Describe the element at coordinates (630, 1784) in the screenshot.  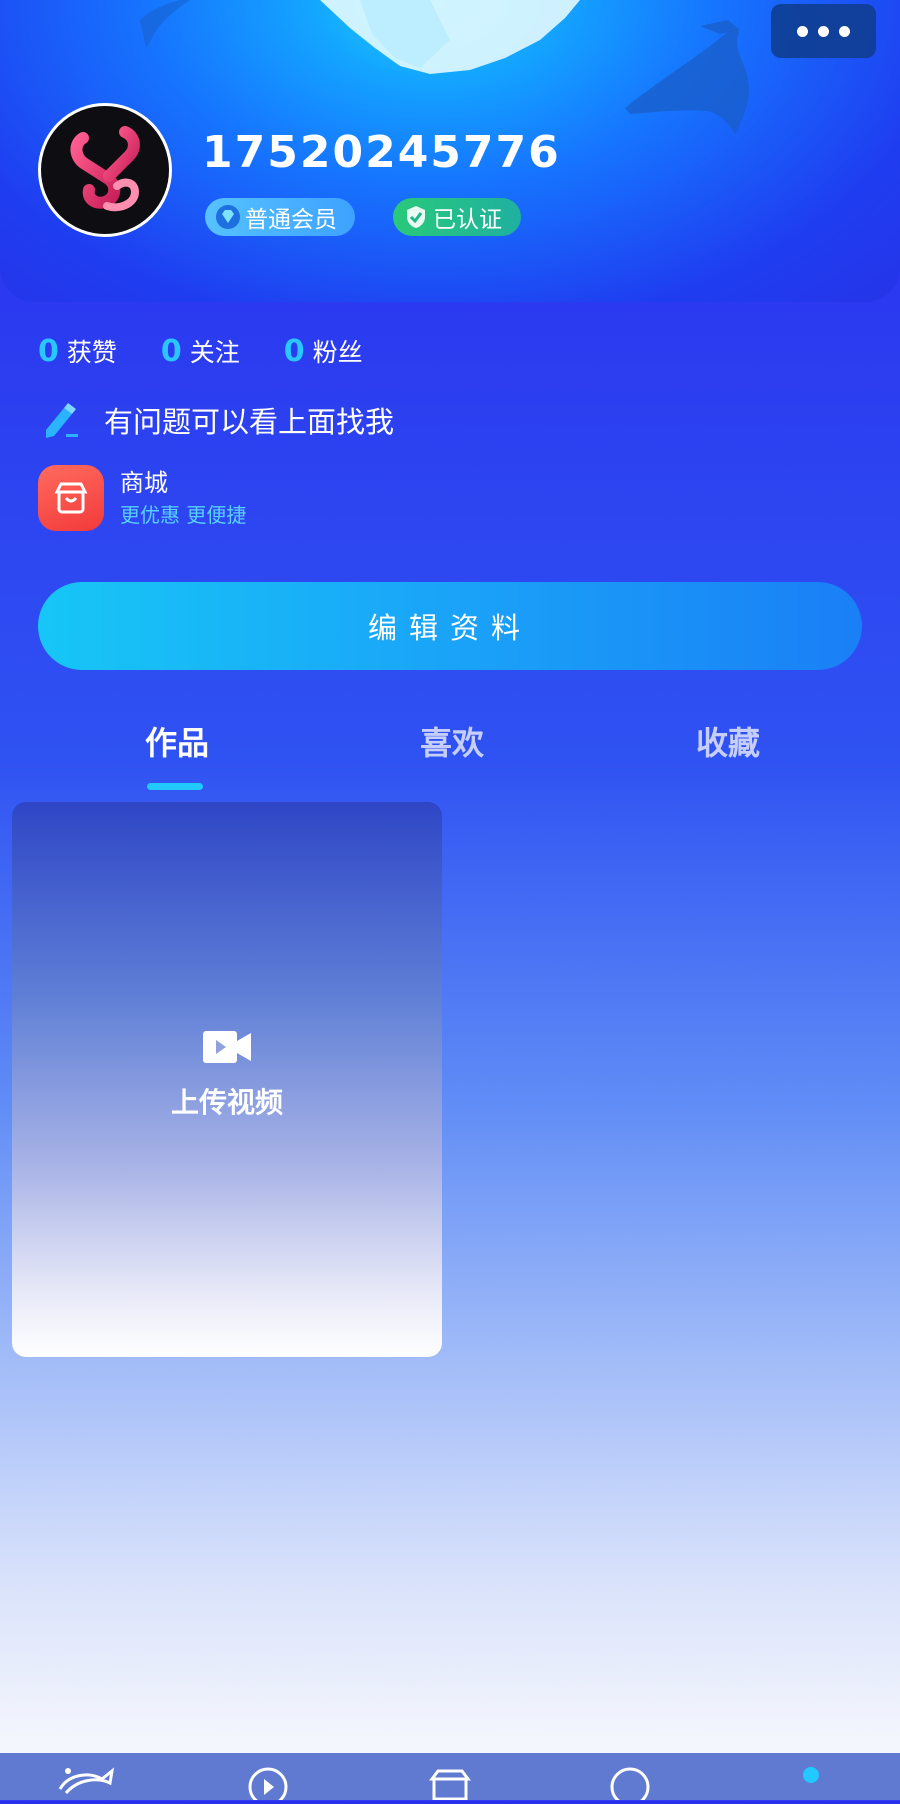
I see `message-icon` at that location.